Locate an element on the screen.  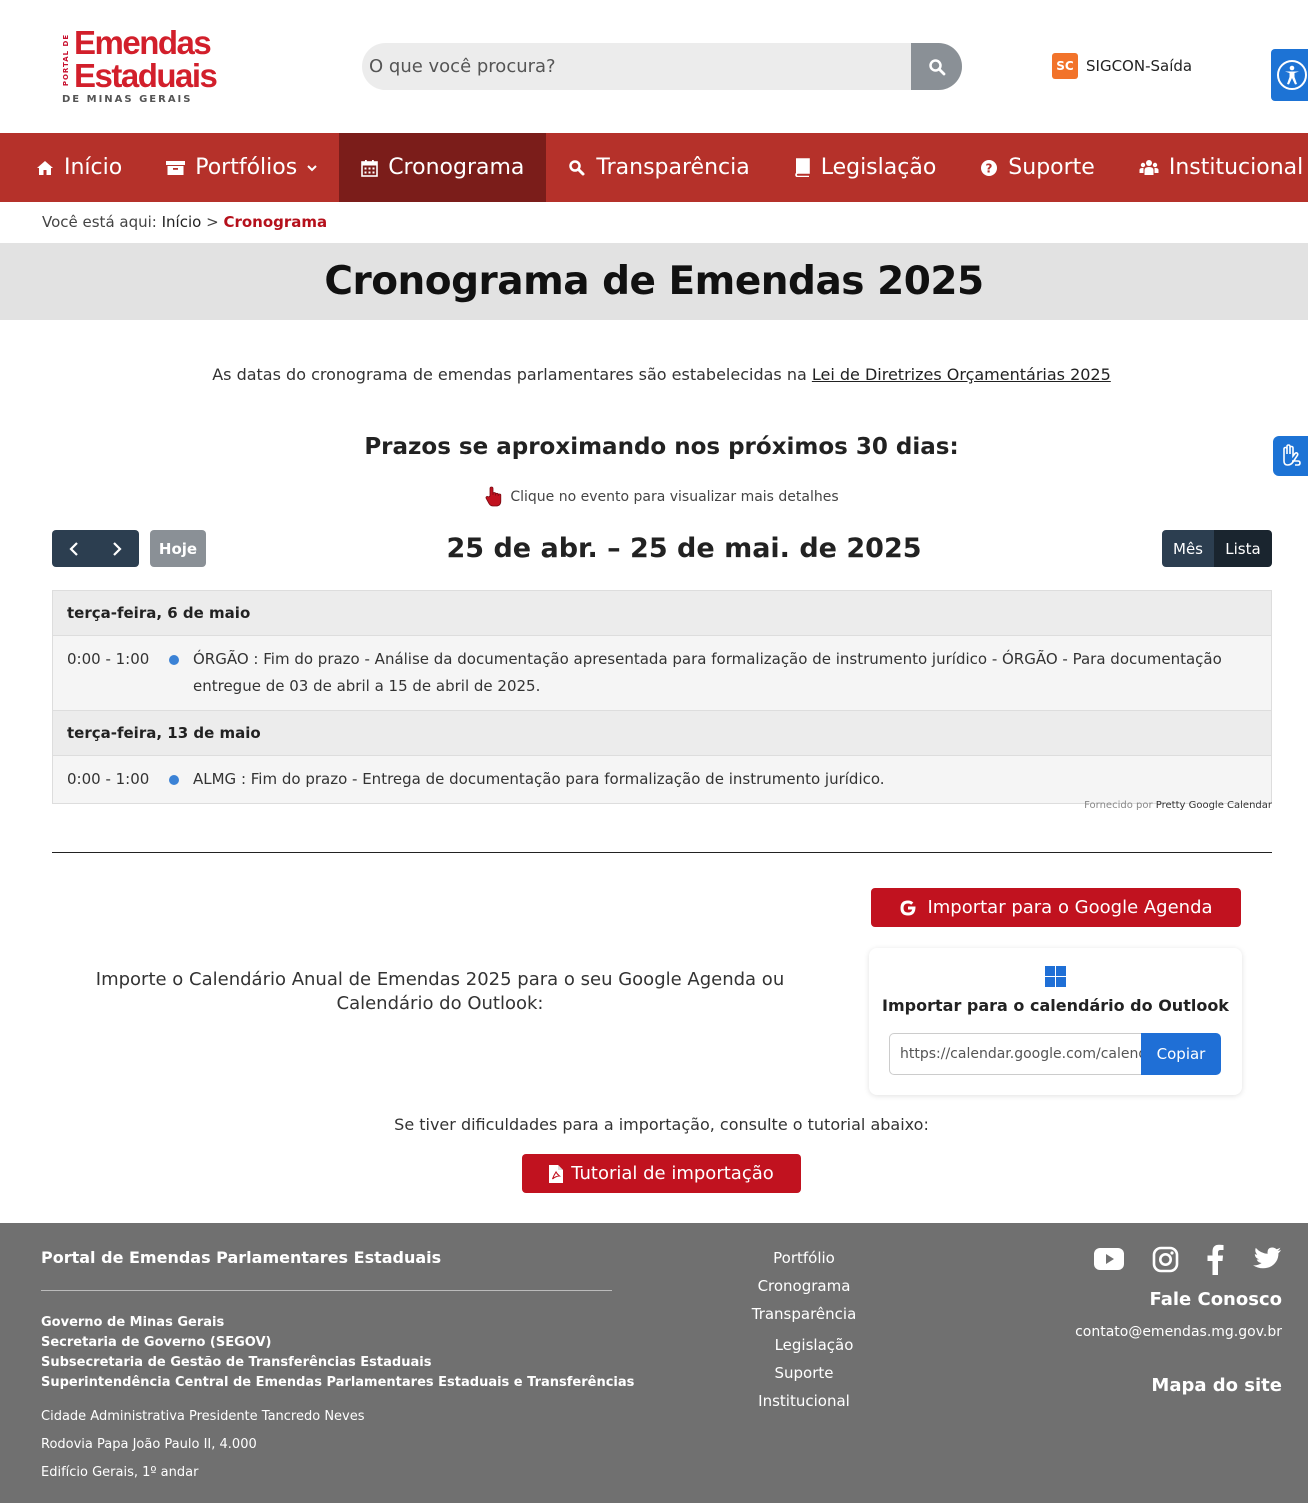
footer-address-line: Rodovia Papa João Paulo II, 4.000 is located at coordinates (149, 1444).